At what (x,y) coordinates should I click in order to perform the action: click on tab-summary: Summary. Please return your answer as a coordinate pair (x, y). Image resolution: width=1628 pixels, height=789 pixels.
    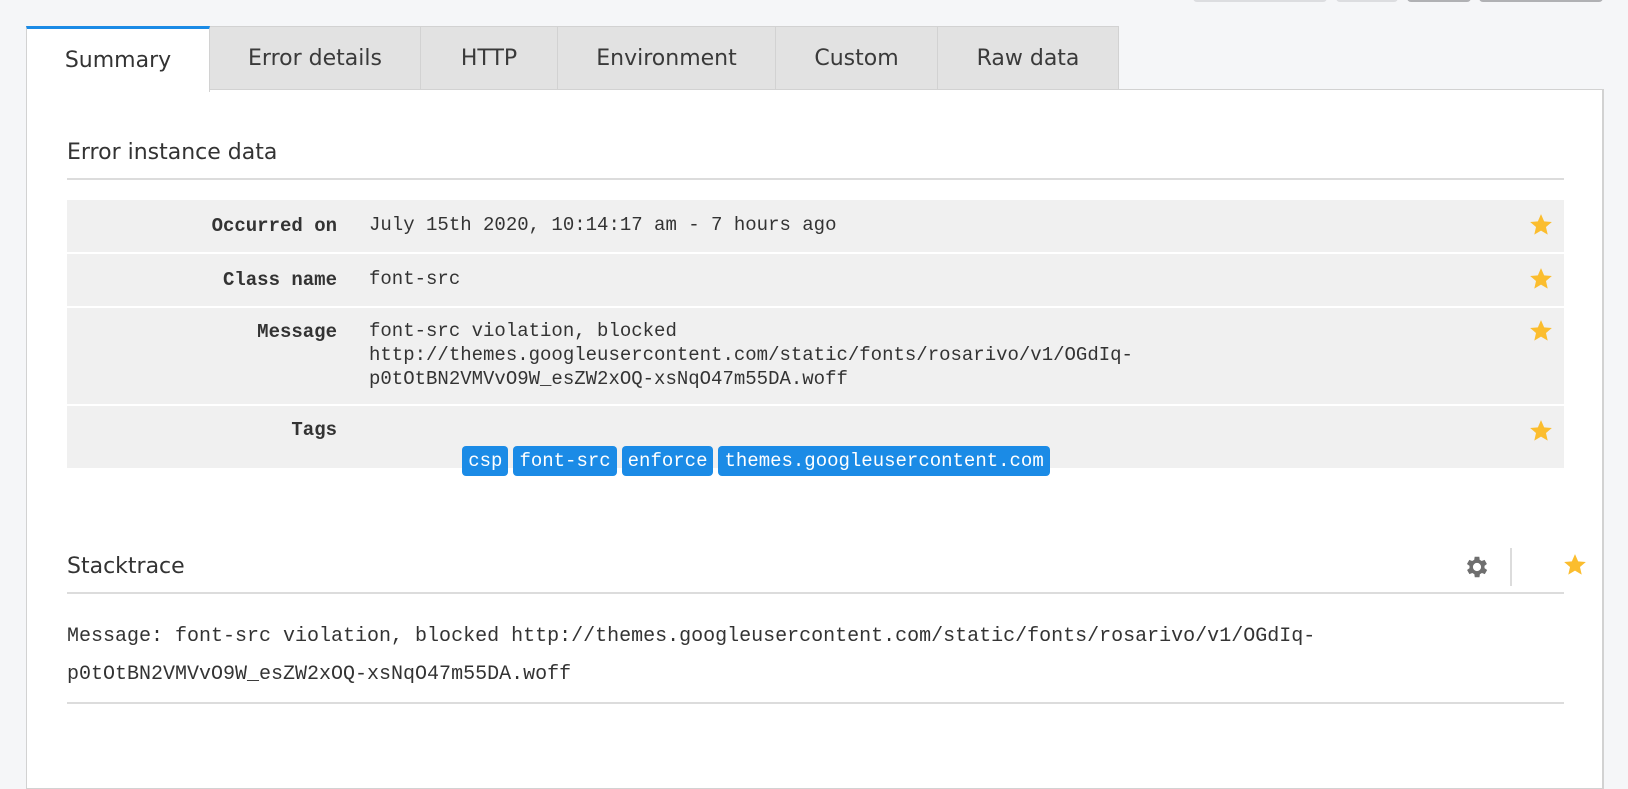
    Looking at the image, I should click on (118, 59).